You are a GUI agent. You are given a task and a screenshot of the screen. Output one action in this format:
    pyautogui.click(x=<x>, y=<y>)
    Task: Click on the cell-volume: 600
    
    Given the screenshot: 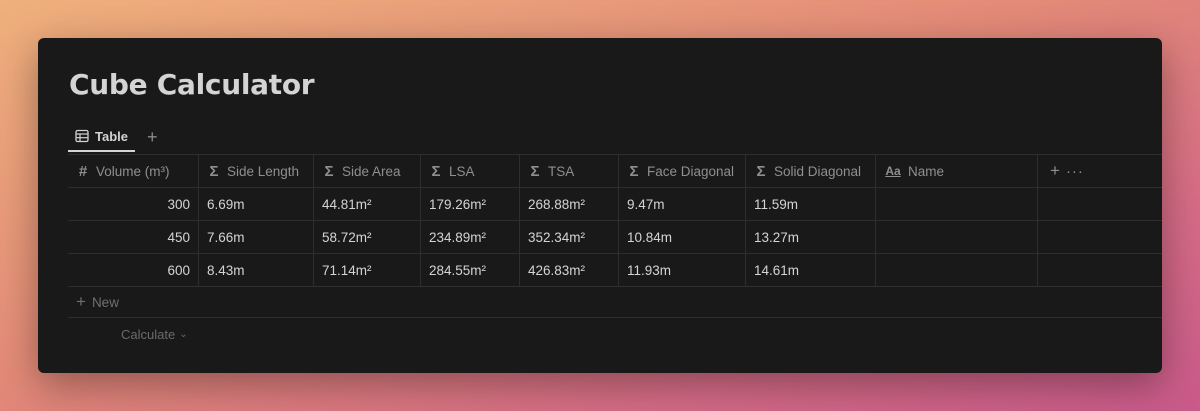 What is the action you would take?
    pyautogui.click(x=133, y=270)
    